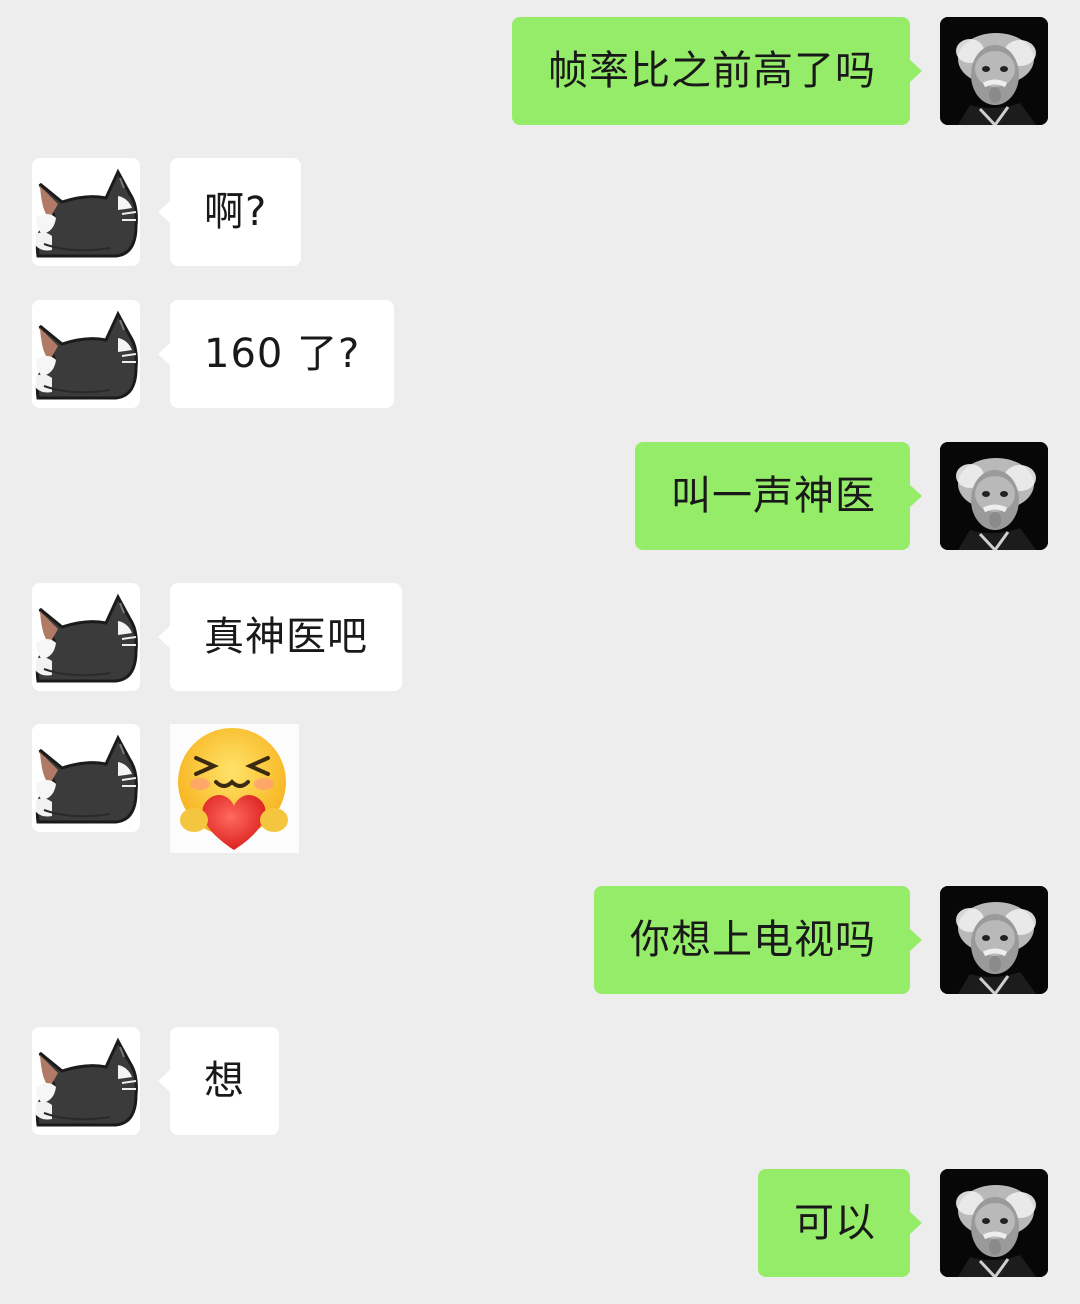 This screenshot has width=1080, height=1304. I want to click on incoming-message-bubble: 160 了?, so click(276, 354).